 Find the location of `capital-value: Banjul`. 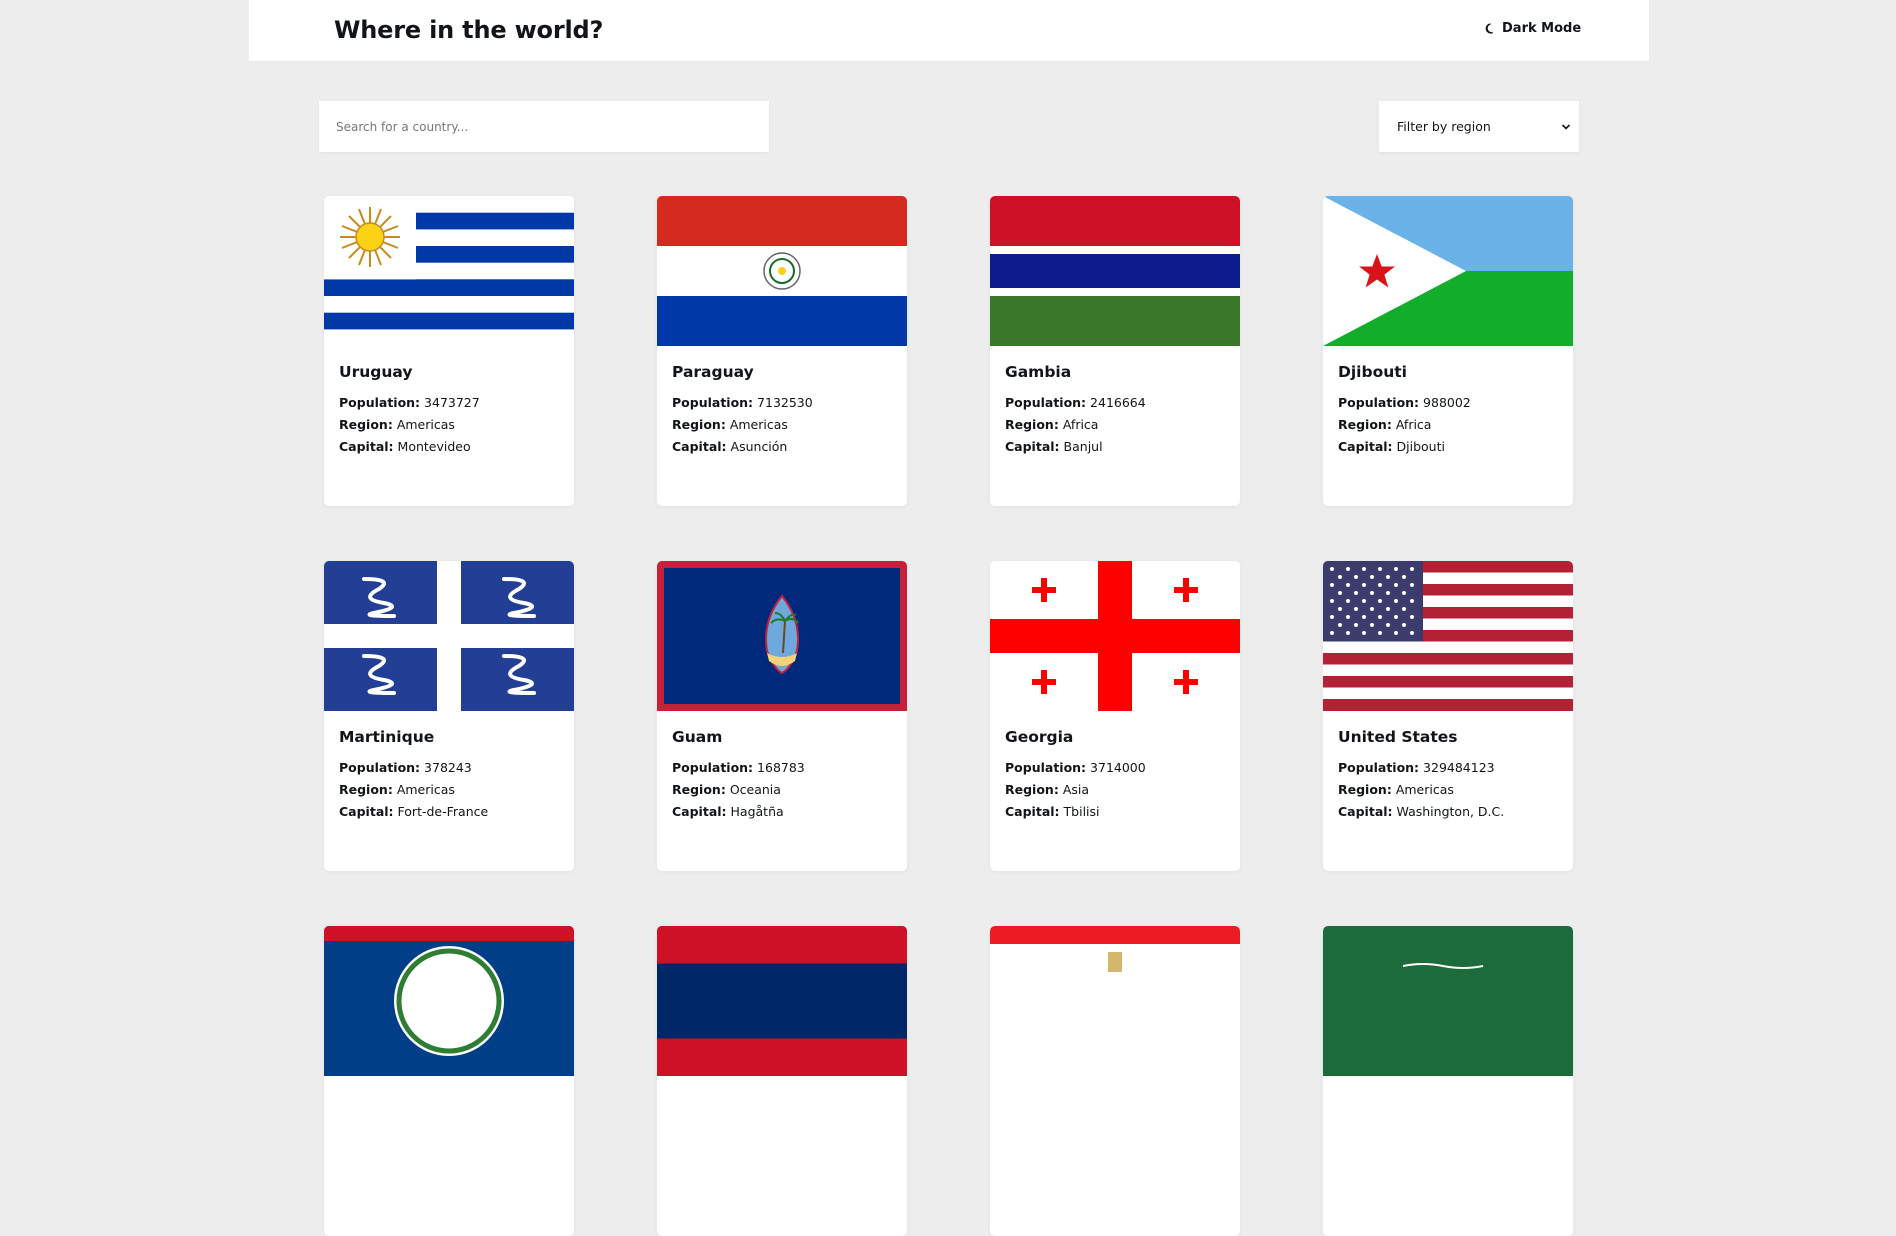

capital-value: Banjul is located at coordinates (1083, 446).